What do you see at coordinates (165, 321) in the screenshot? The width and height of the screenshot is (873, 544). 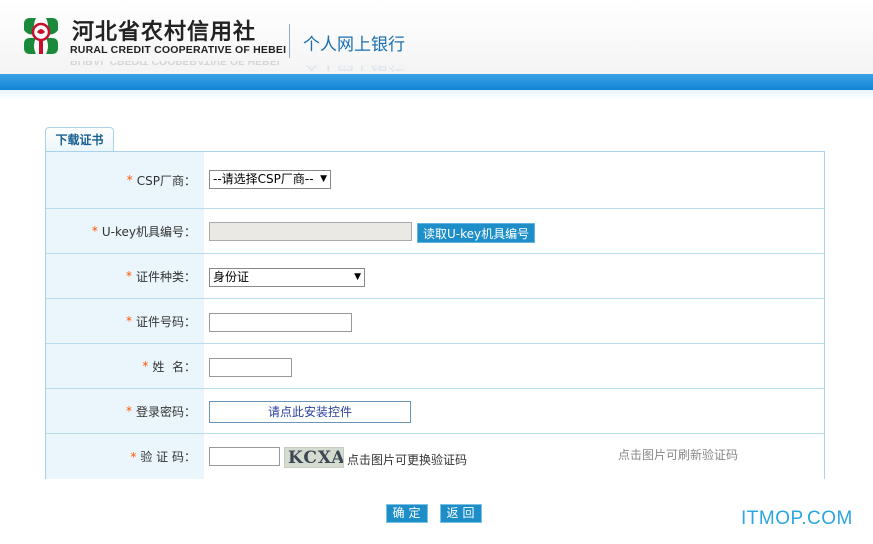 I see `cert-number-label-text: 证件号码：` at bounding box center [165, 321].